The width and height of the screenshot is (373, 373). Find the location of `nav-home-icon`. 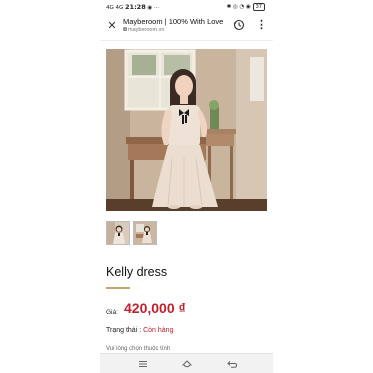

nav-home-icon is located at coordinates (187, 364).